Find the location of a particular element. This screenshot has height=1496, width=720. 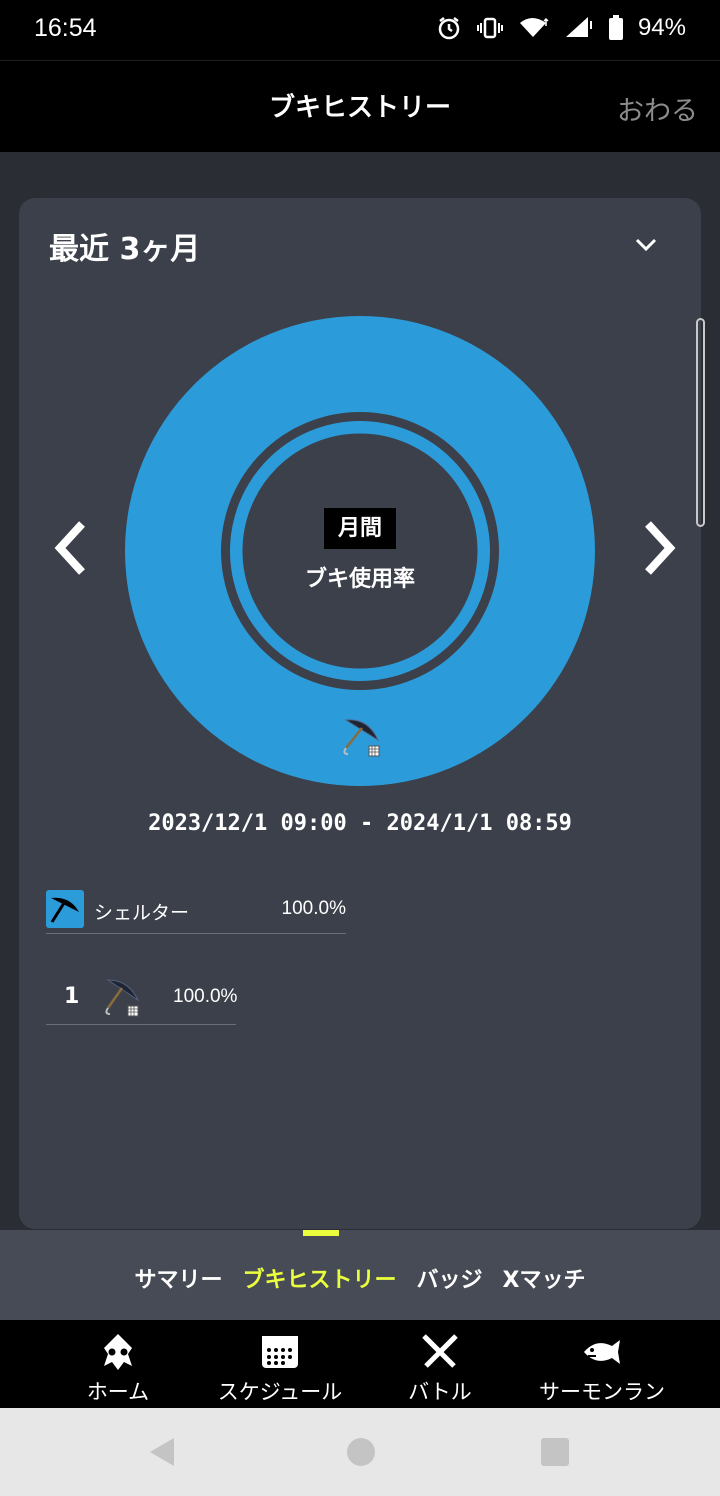

tab-x-match: Xマッチ is located at coordinates (544, 1278).